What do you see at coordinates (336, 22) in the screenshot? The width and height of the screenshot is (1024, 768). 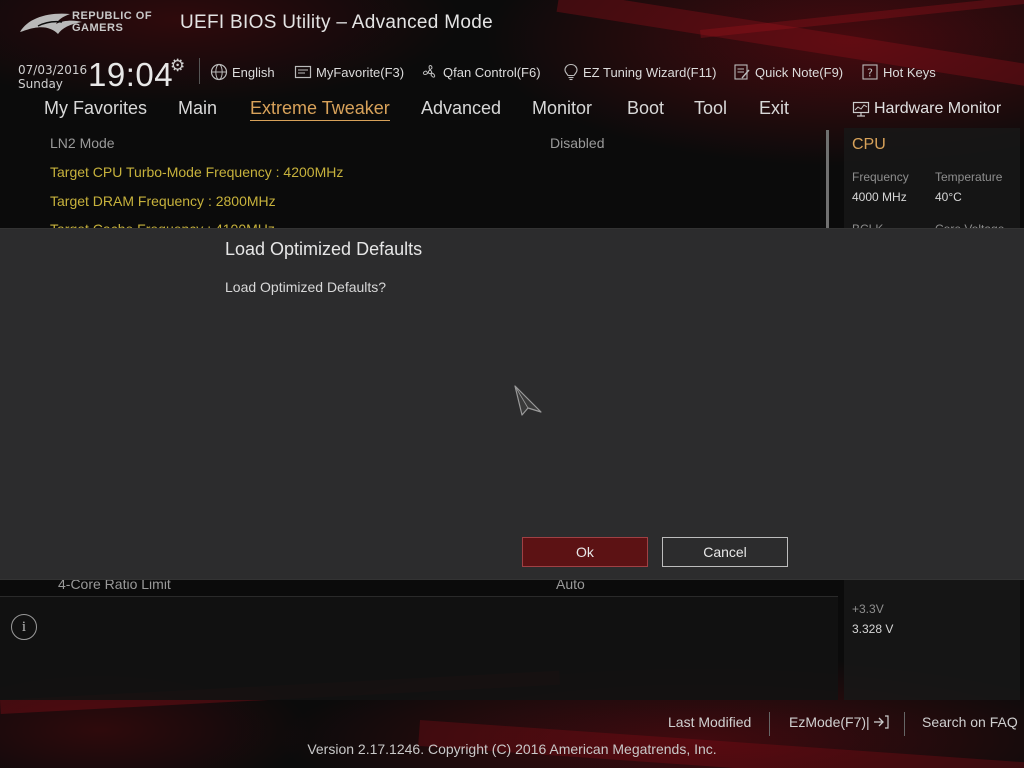 I see `app-title: UEFI BIOS Utility – Advanced Mode` at bounding box center [336, 22].